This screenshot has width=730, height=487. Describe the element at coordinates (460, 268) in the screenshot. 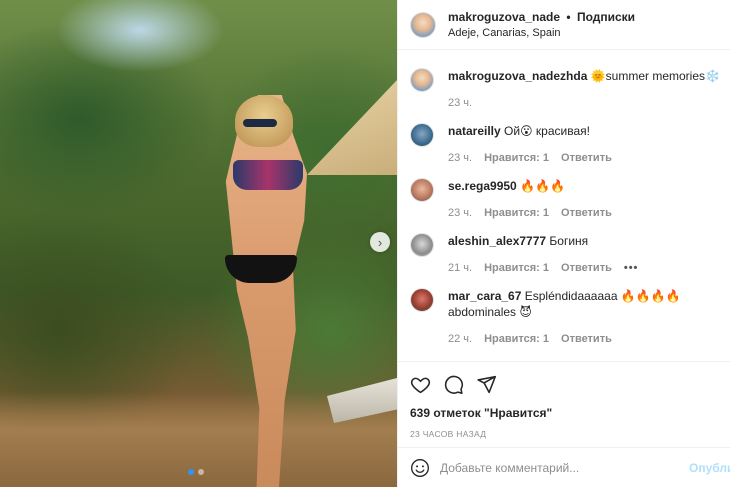

I see `comment-time: 21 ч.` at that location.